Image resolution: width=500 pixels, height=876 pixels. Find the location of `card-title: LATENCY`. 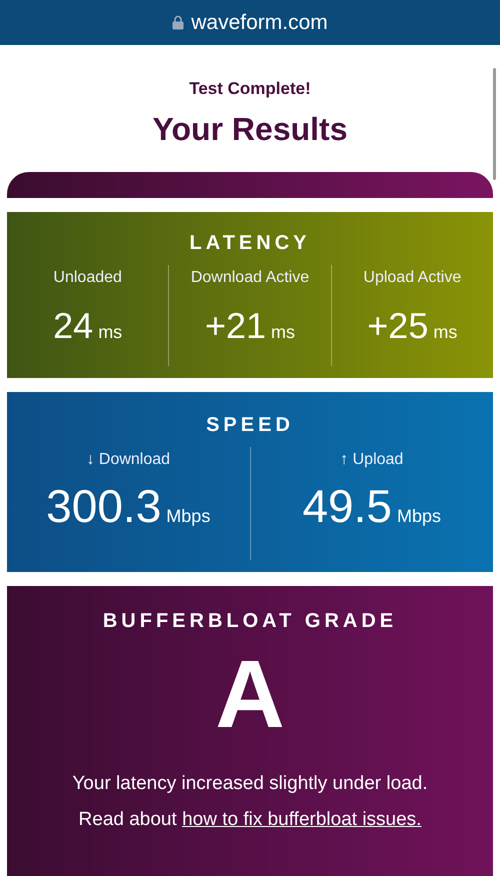

card-title: LATENCY is located at coordinates (250, 243).